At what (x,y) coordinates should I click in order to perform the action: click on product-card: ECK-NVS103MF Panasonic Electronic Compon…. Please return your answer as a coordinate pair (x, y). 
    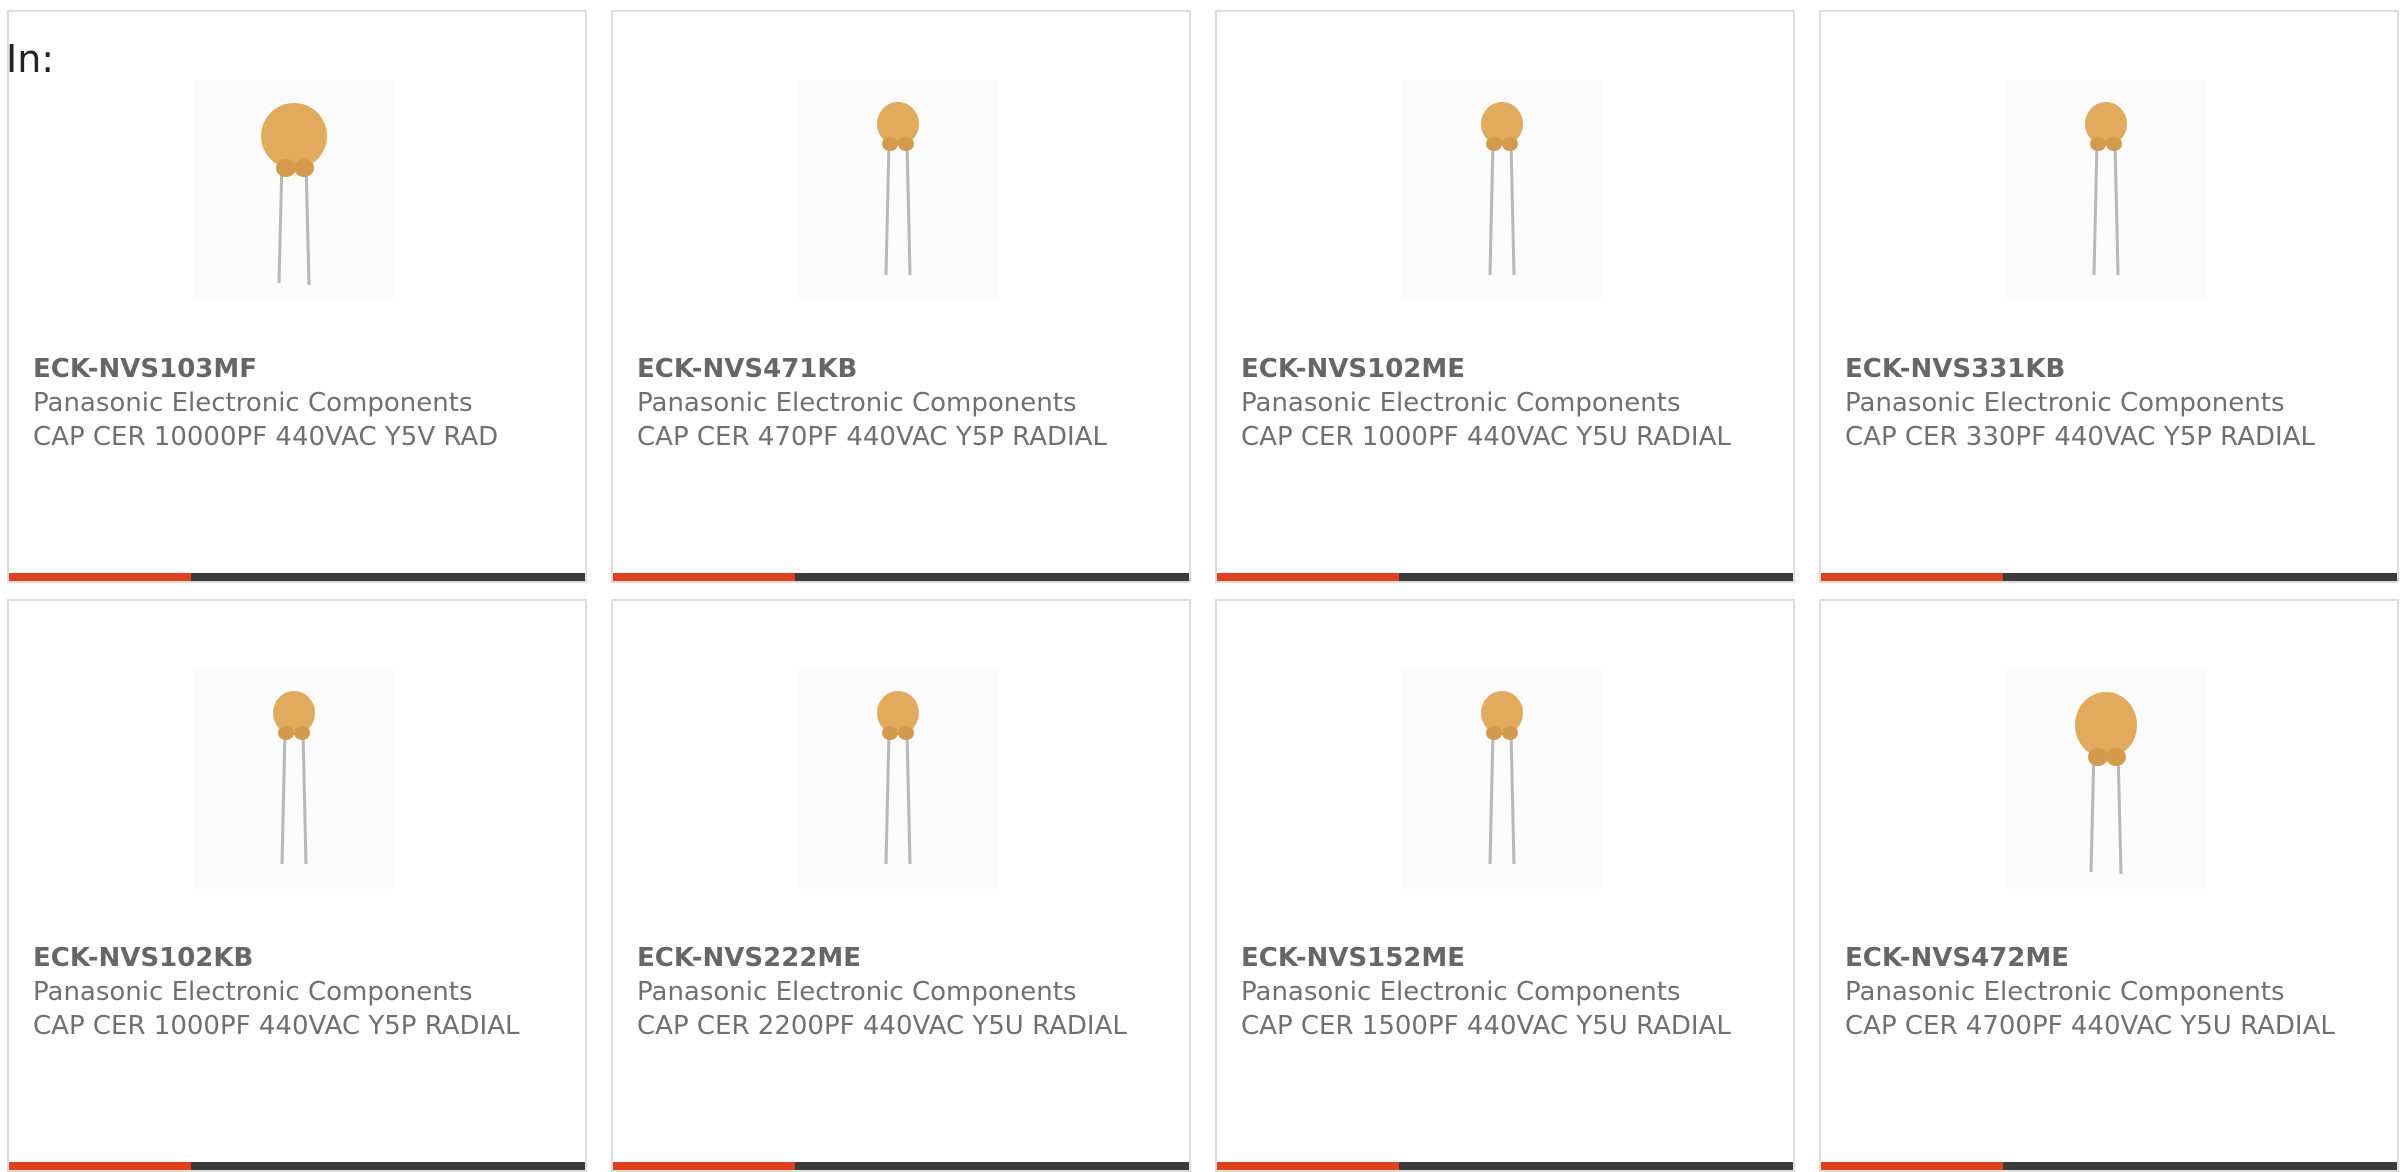
    Looking at the image, I should click on (297, 296).